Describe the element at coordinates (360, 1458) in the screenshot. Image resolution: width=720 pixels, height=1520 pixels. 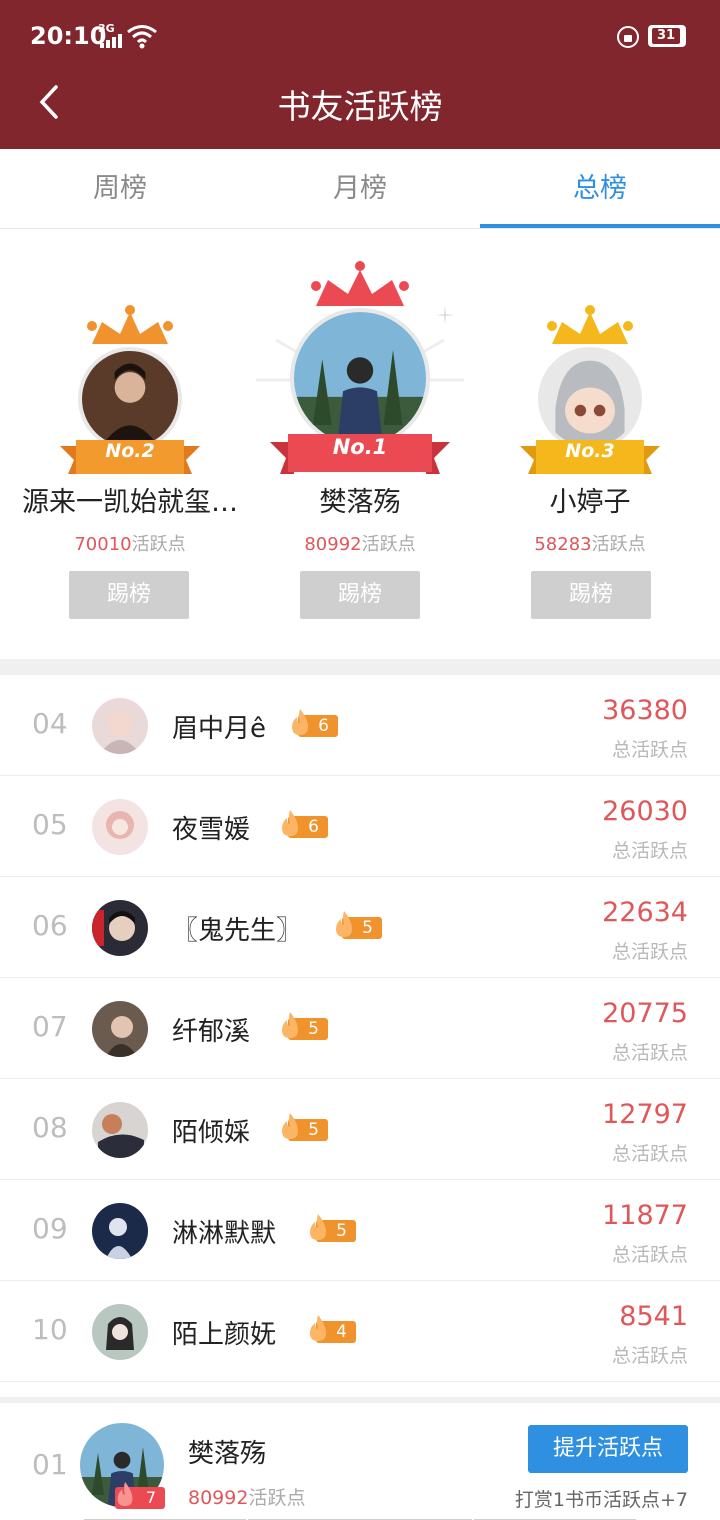
I see `my-rank-bar: 01 7 樊落殇 80992活跃点 提升活跃点 打赏1书币活跃点+7` at that location.